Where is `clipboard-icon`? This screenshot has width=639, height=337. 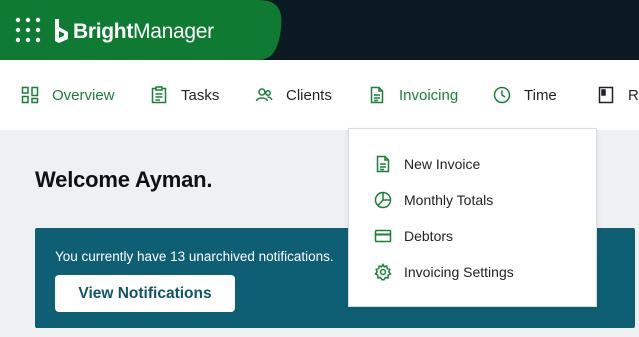 clipboard-icon is located at coordinates (159, 95).